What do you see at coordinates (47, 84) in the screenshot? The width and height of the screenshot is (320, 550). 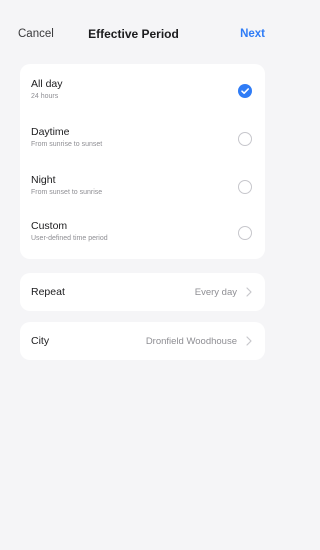 I see `option-label: All day` at bounding box center [47, 84].